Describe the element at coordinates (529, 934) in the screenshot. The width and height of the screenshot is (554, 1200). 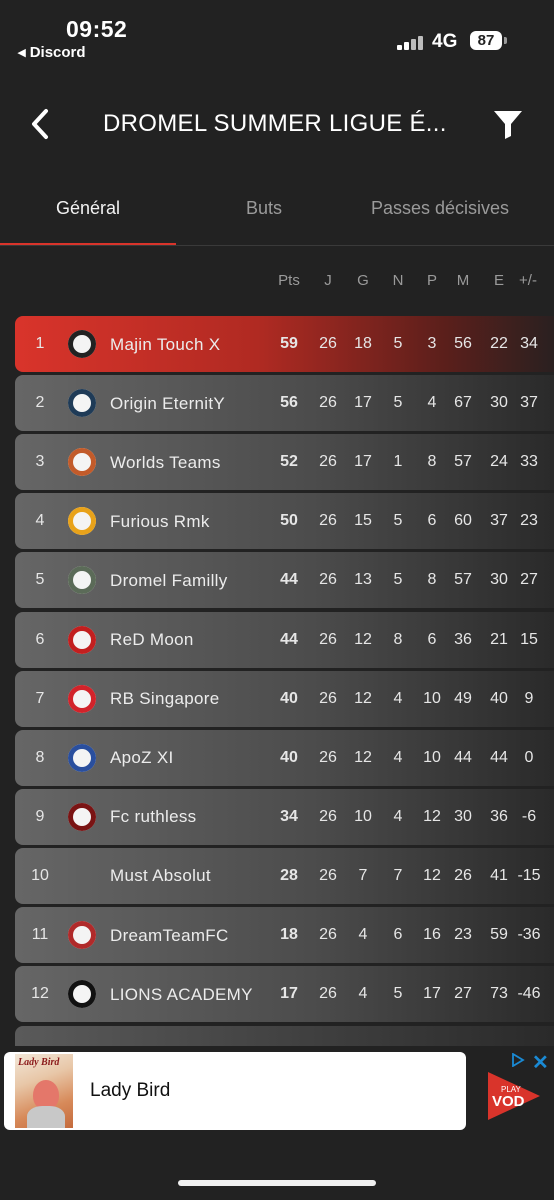
I see `stat-diff: -36` at that location.